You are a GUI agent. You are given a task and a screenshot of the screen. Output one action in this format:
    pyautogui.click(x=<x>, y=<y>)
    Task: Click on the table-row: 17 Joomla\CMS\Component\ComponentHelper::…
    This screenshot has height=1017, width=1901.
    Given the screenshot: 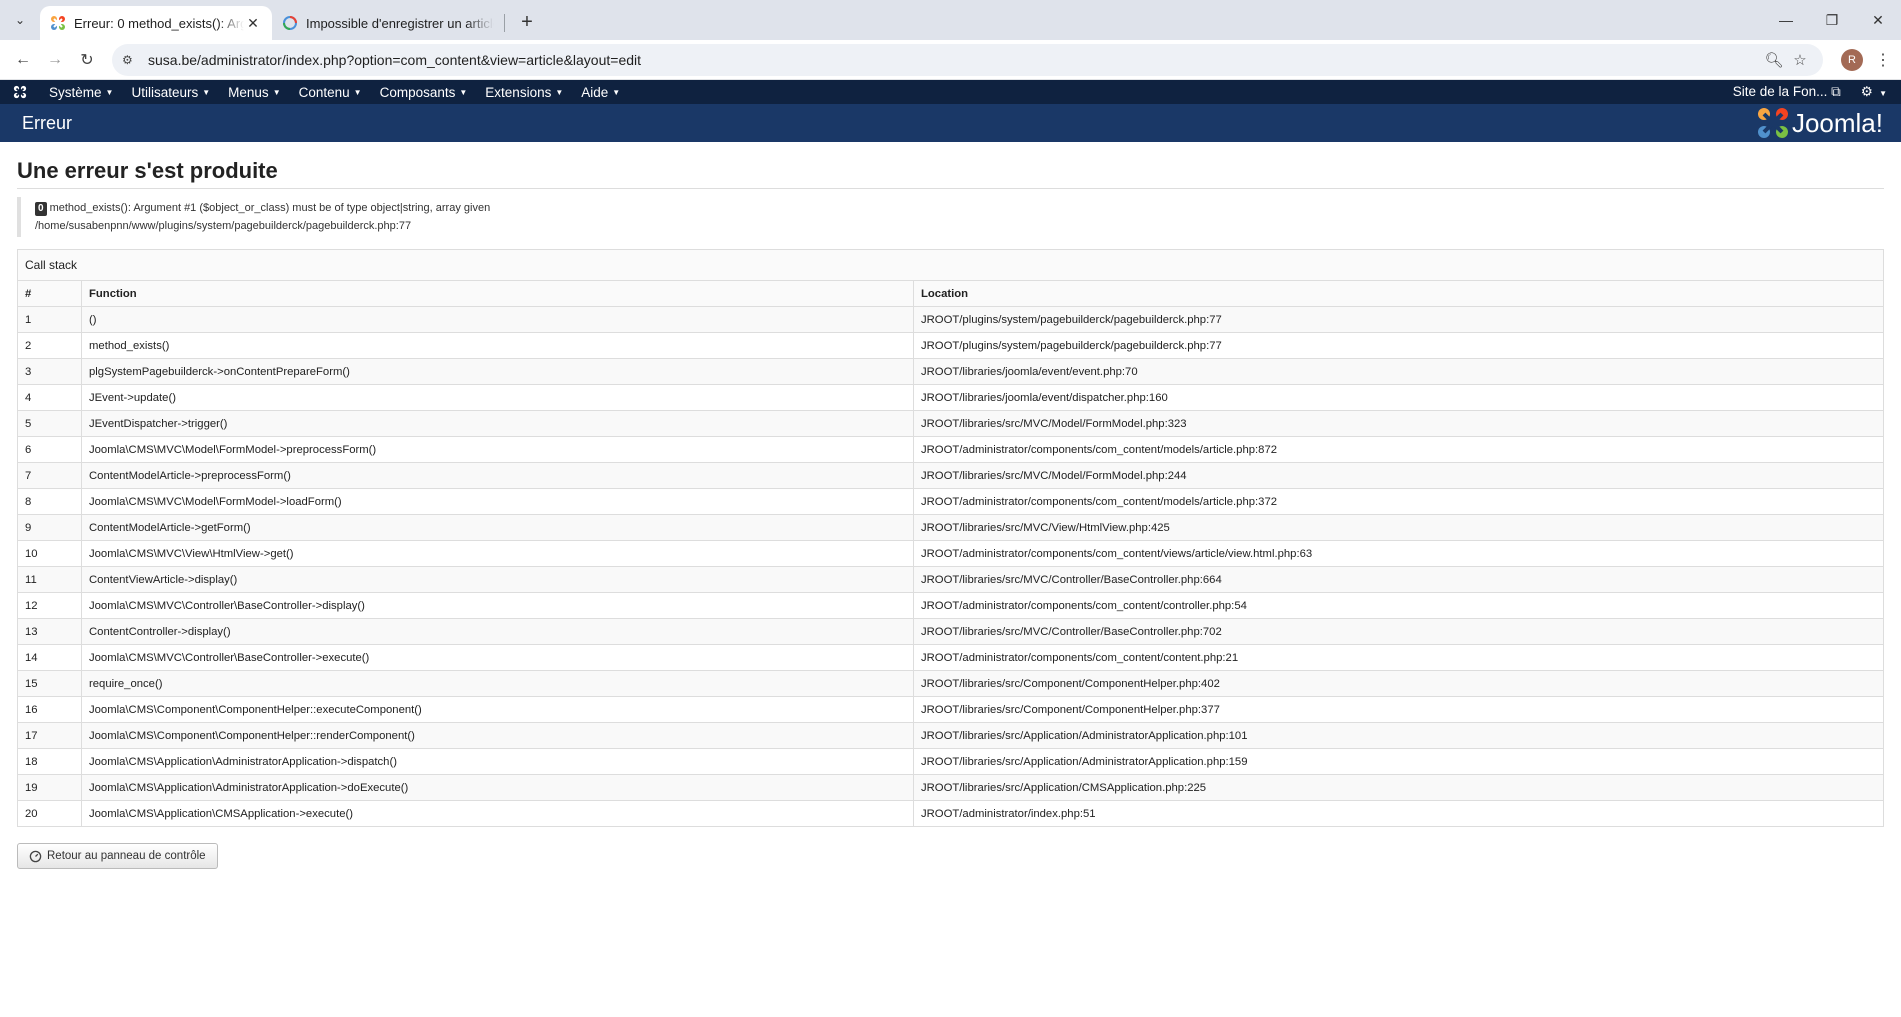 What is the action you would take?
    pyautogui.click(x=950, y=735)
    